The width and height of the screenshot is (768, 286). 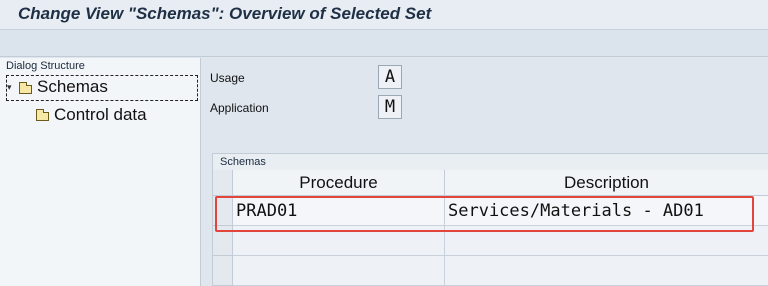 What do you see at coordinates (72, 86) in the screenshot?
I see `tree-item-label: Schemas` at bounding box center [72, 86].